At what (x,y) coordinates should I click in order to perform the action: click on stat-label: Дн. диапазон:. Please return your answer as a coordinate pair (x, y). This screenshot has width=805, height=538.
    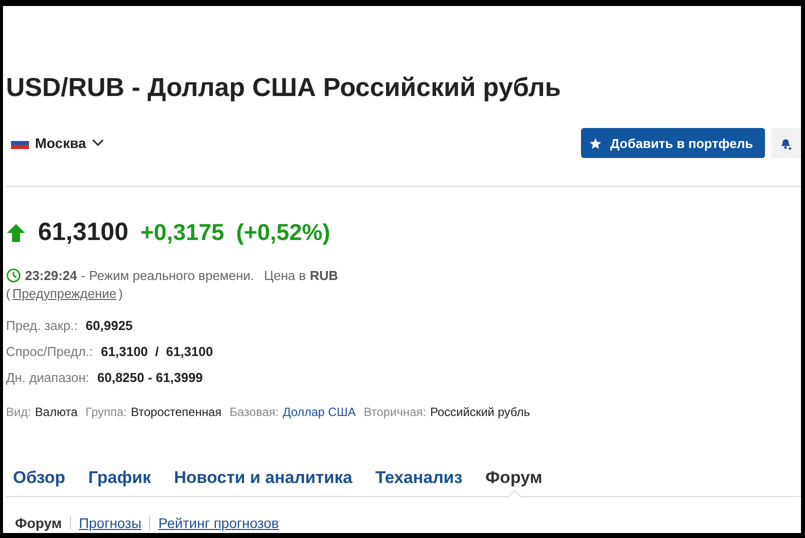
    Looking at the image, I should click on (48, 378).